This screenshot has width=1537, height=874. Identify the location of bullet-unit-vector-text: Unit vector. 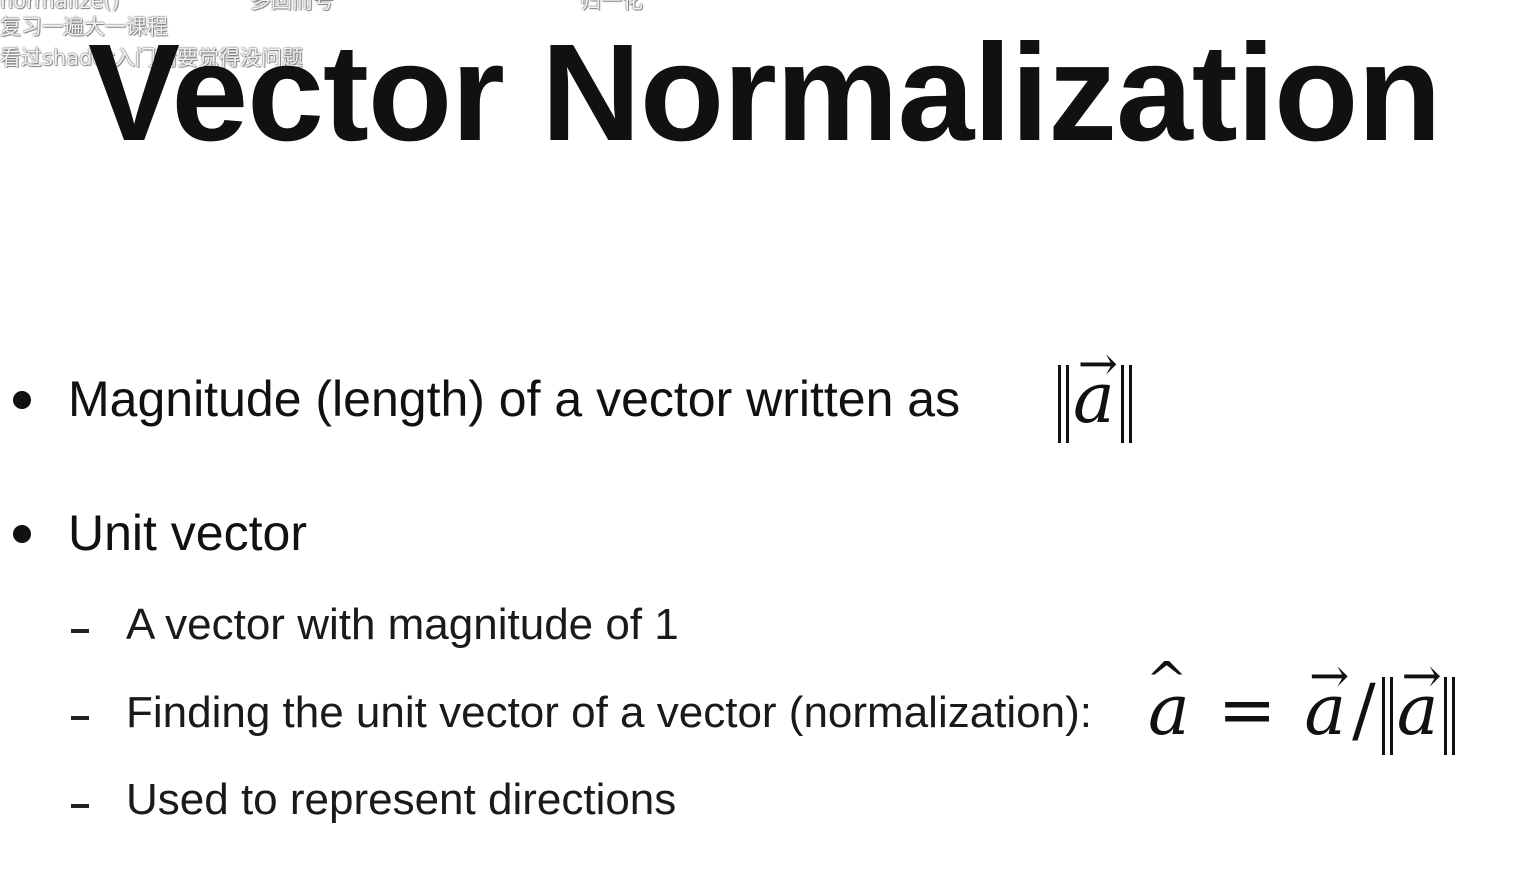
(187, 533).